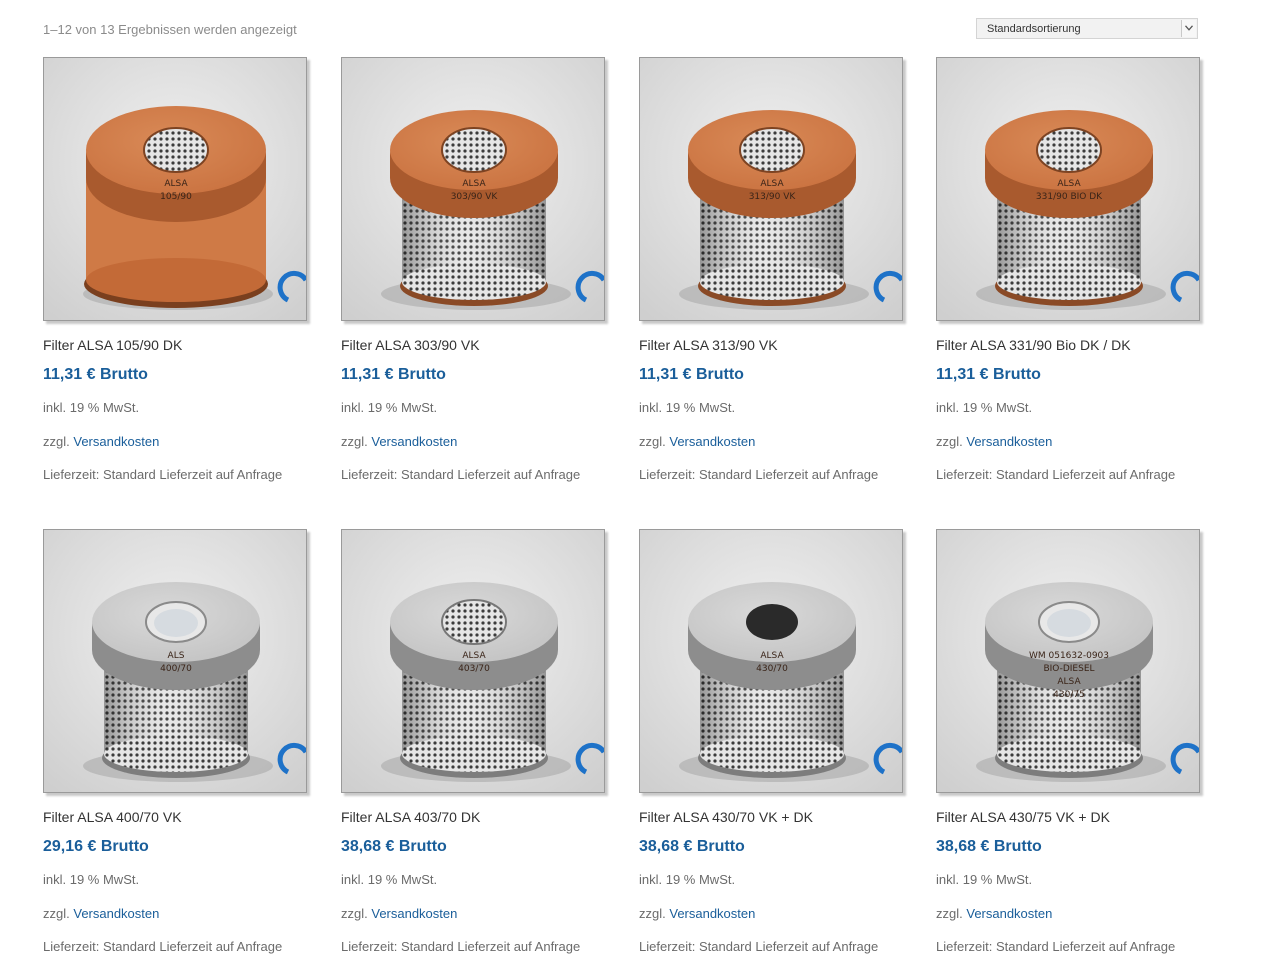  I want to click on product-image-link: ALS 400/70, so click(175, 661).